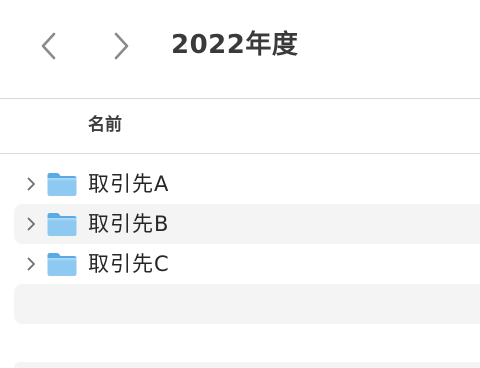 The image size is (480, 368). Describe the element at coordinates (129, 184) in the screenshot. I see `list-item-label: 取引先A` at that location.